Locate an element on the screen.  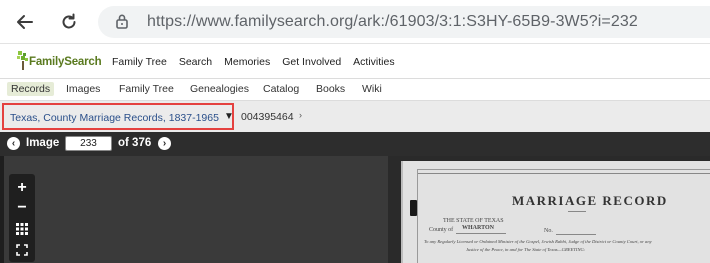
film-number: 004395464 is located at coordinates (267, 117).